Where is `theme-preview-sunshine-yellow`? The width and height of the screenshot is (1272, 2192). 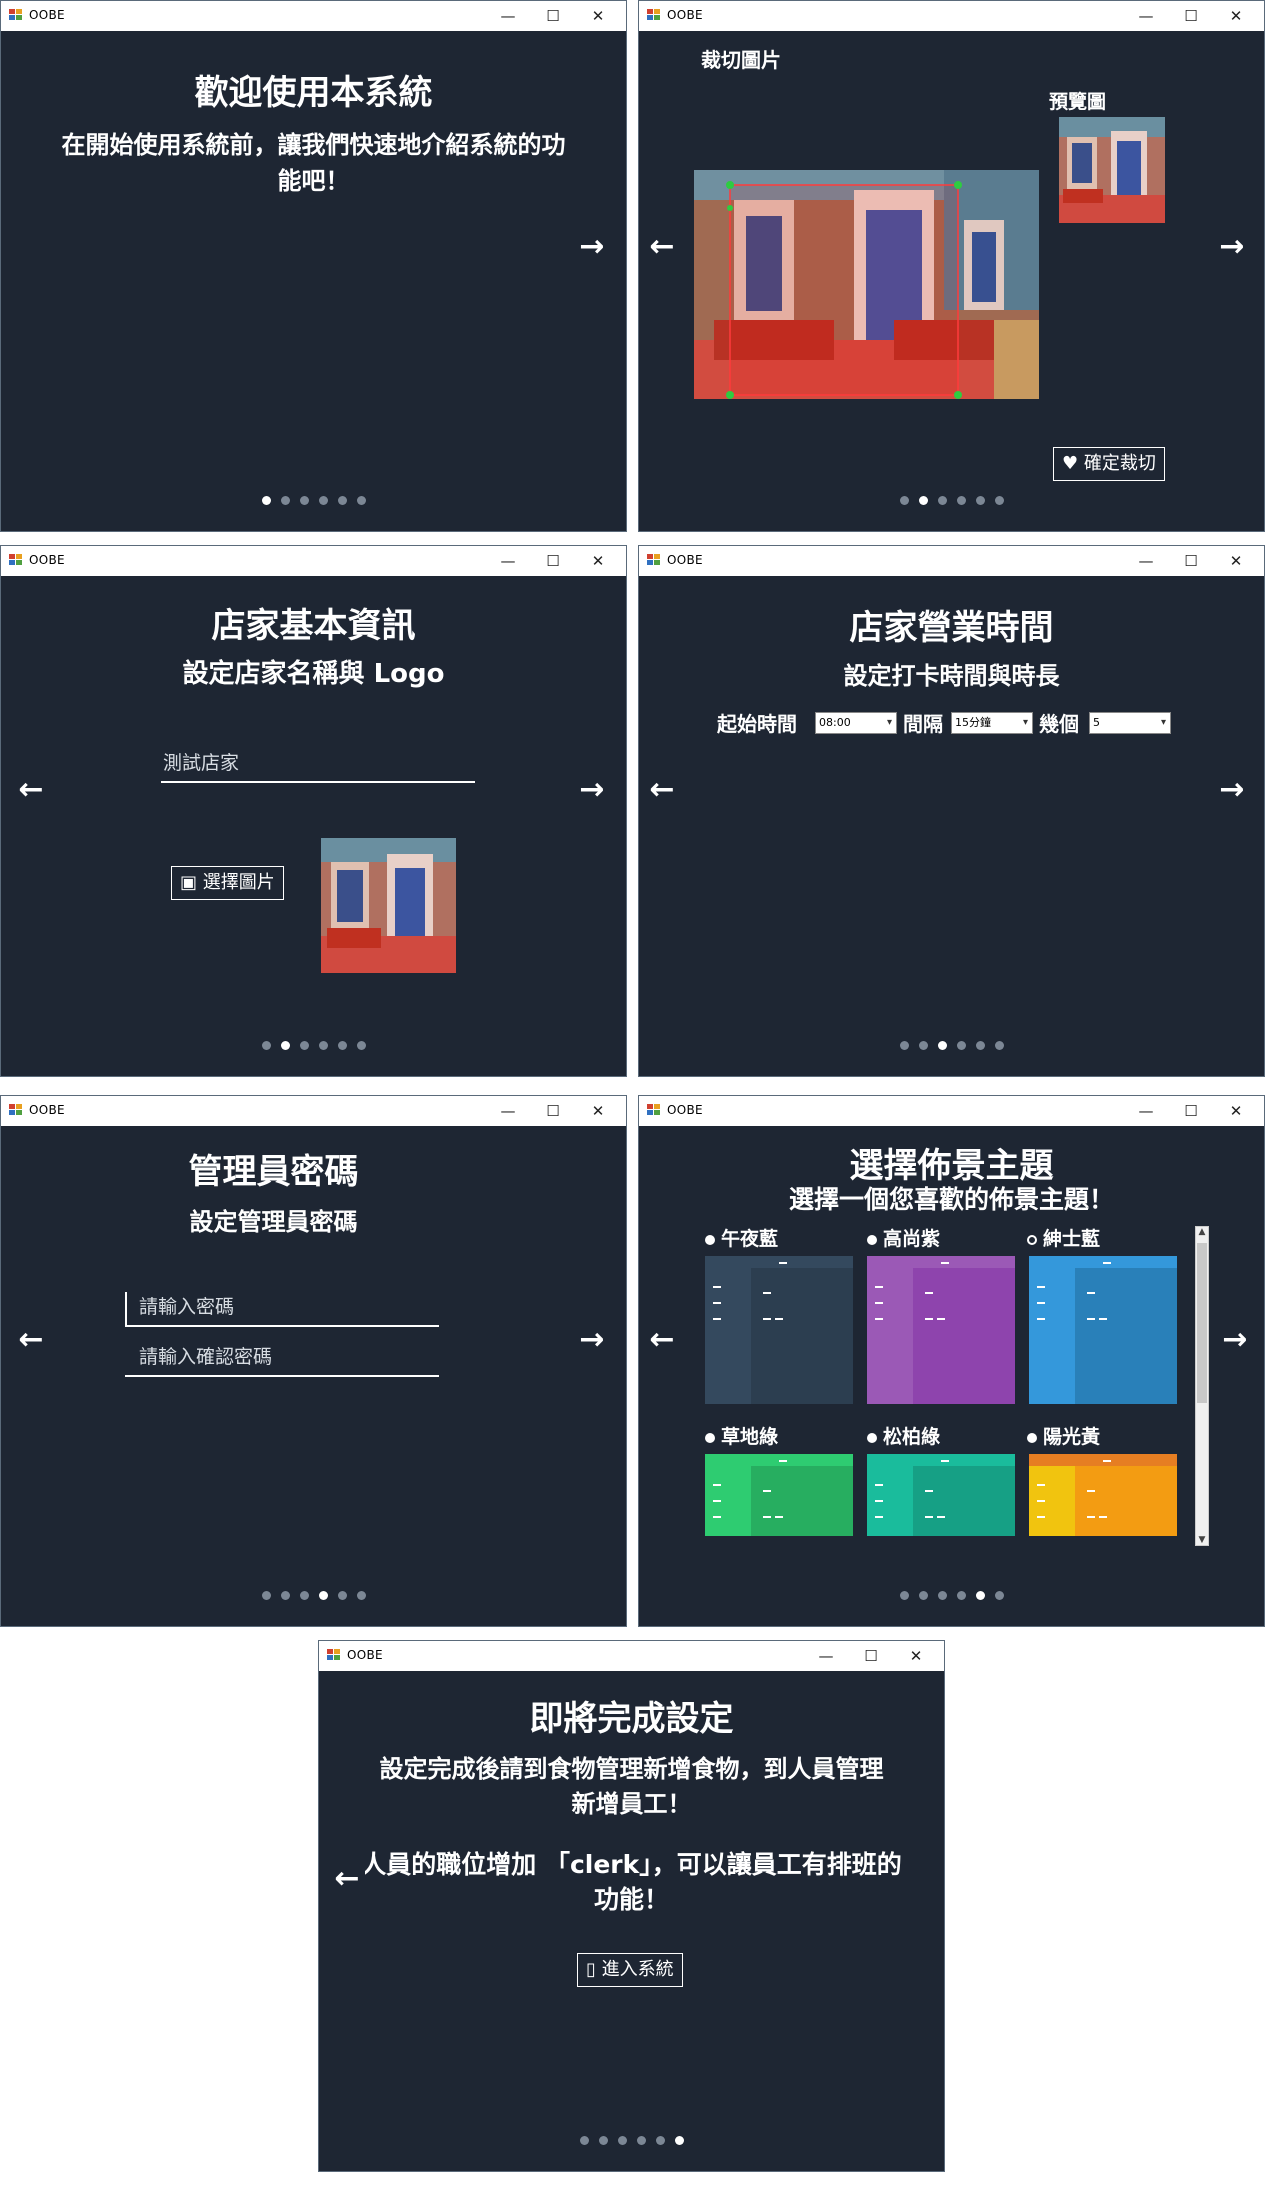 theme-preview-sunshine-yellow is located at coordinates (1103, 1495).